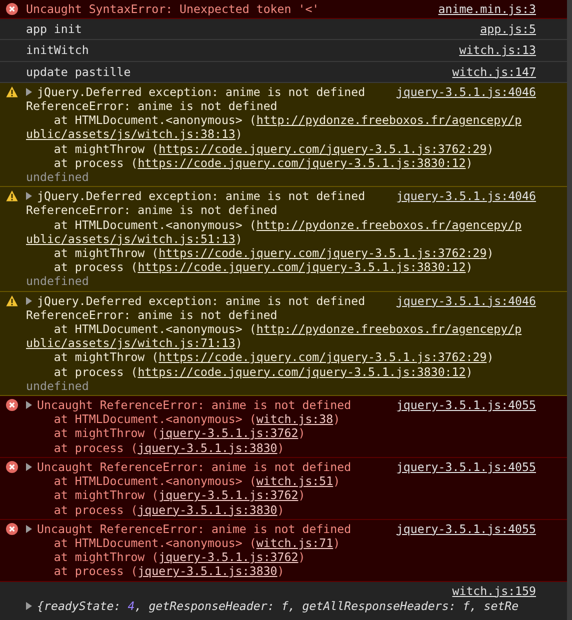 The height and width of the screenshot is (620, 572). What do you see at coordinates (295, 543) in the screenshot?
I see `file-link: witch.js:71` at bounding box center [295, 543].